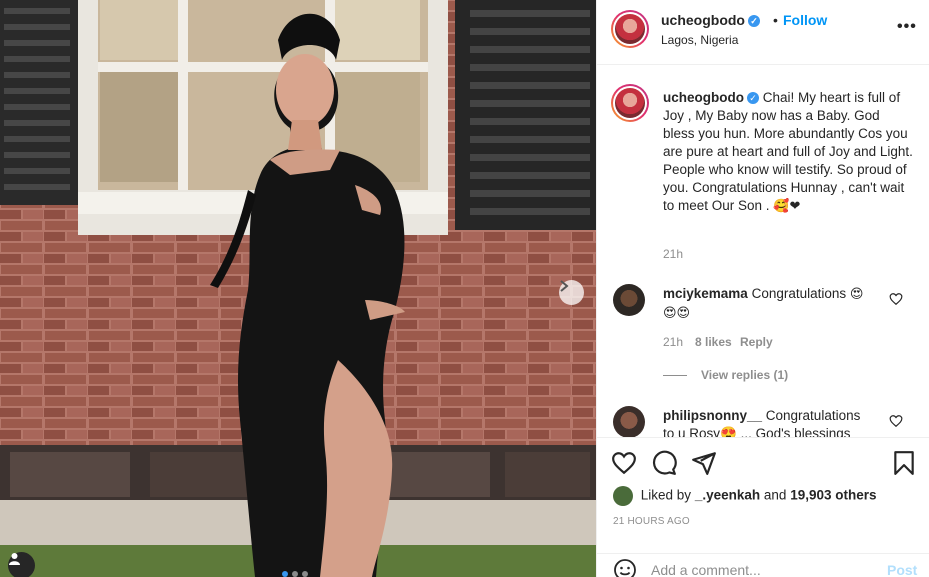 This screenshot has width=929, height=577. I want to click on caption-avatar, so click(630, 103).